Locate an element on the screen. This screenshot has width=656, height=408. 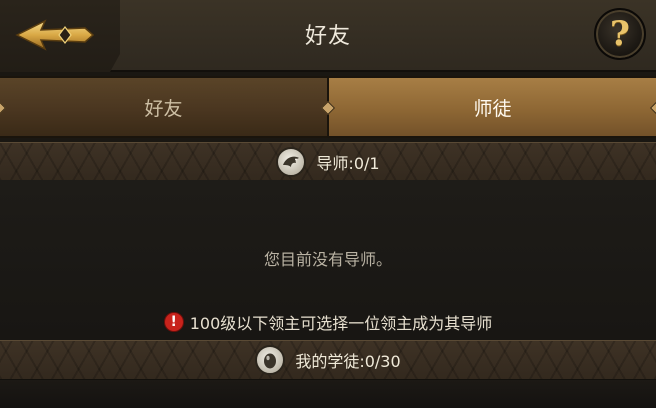
tab-ornament-left is located at coordinates (3, 108).